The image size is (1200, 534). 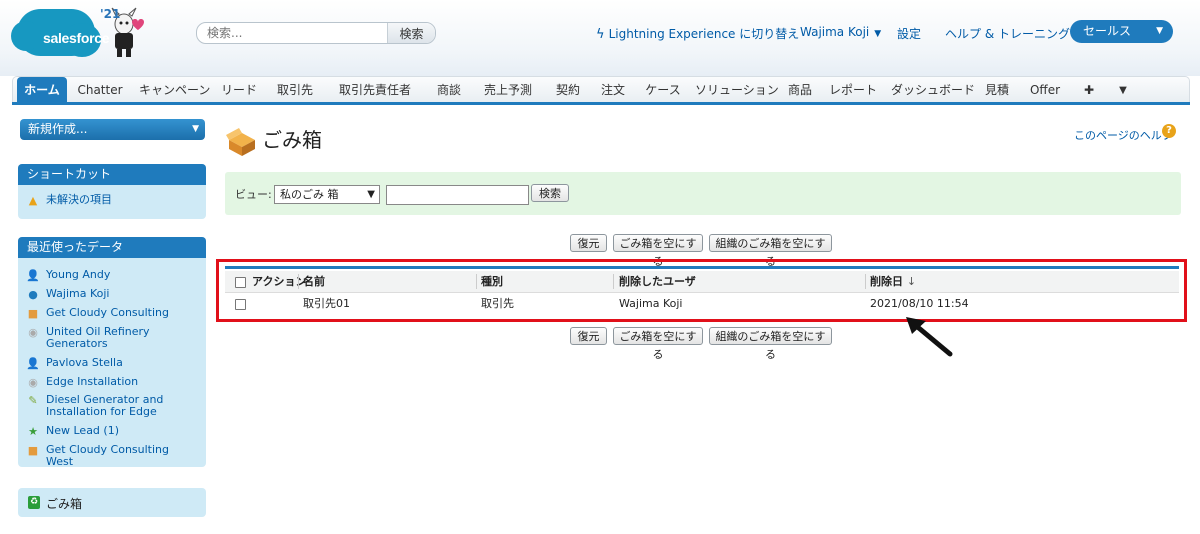 I want to click on tab-solutions: ソリューション, so click(x=737, y=90).